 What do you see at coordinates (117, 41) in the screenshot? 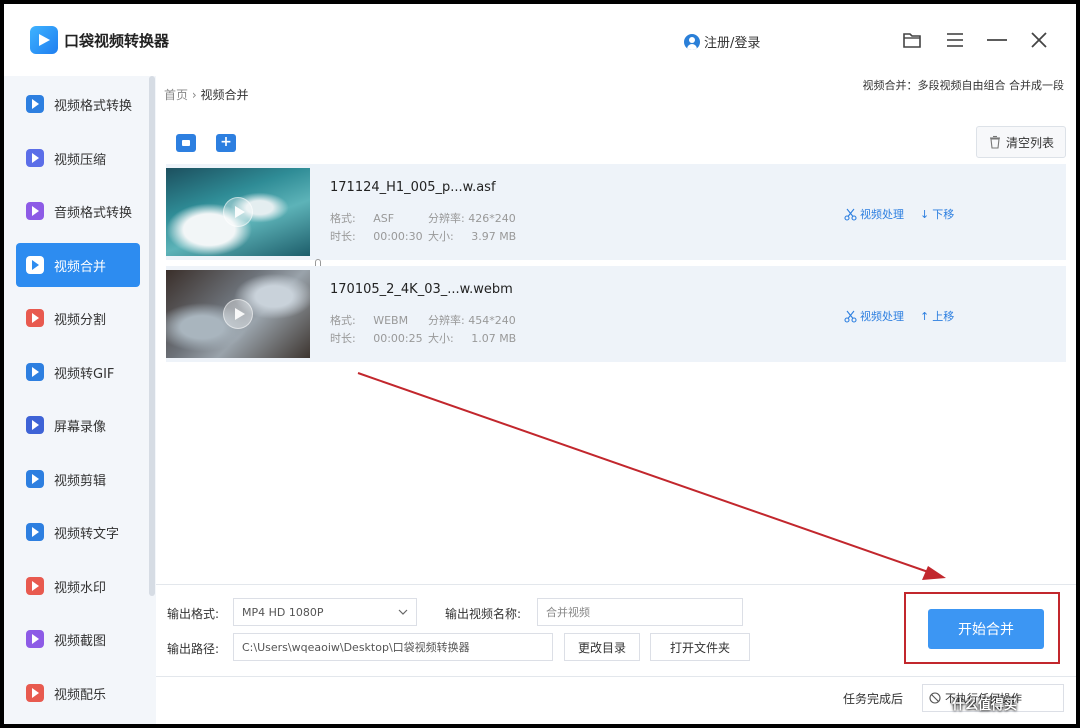
I see `app-title: 口袋视频转换器` at bounding box center [117, 41].